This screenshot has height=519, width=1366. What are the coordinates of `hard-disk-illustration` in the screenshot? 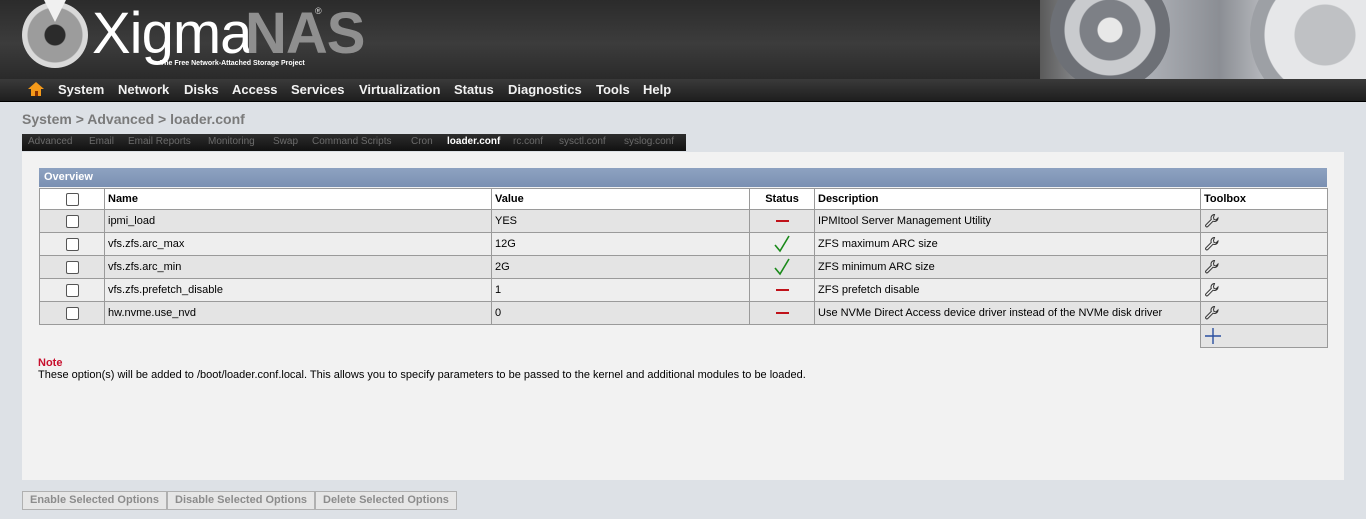 It's located at (1203, 39).